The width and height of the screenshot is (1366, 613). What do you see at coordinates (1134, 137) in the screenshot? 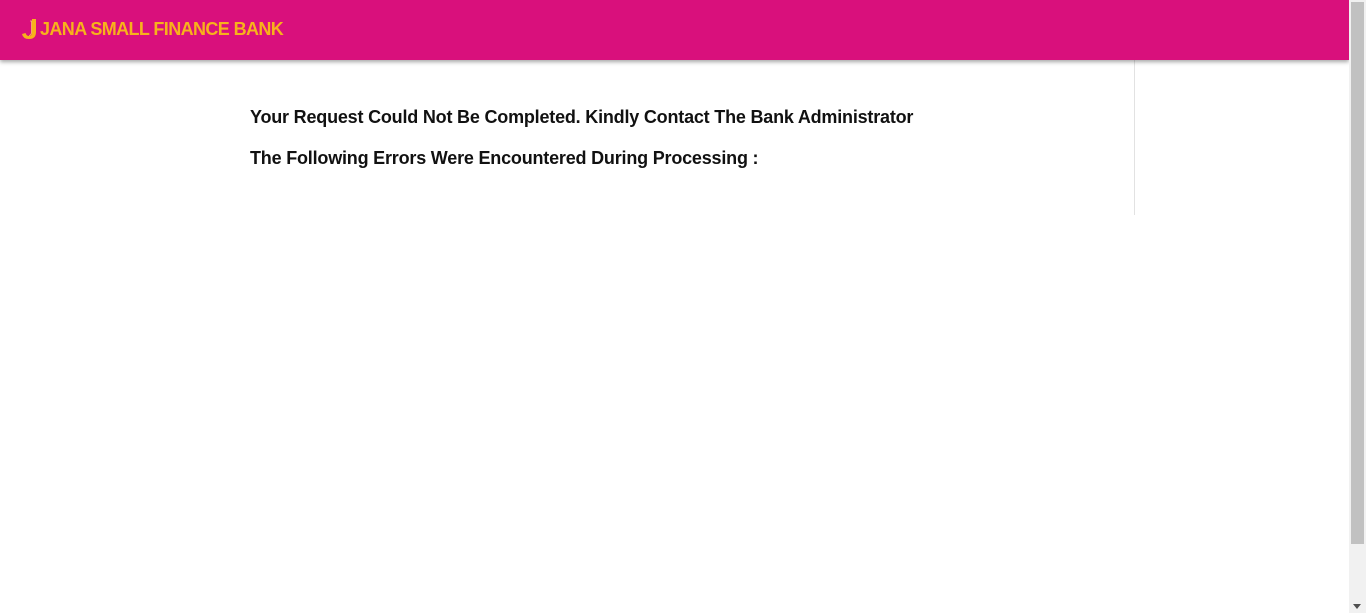
I see `vertical-divider` at bounding box center [1134, 137].